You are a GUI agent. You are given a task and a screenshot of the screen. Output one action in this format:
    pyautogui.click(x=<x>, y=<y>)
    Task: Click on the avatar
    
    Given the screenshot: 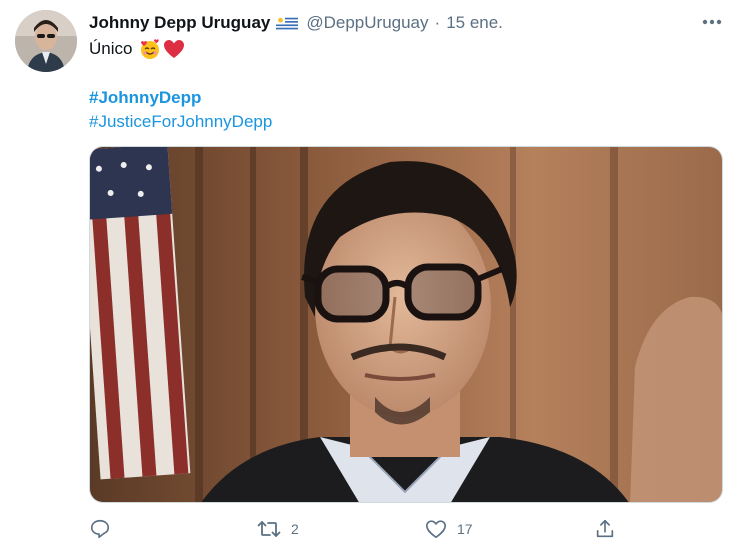 What is the action you would take?
    pyautogui.click(x=46, y=41)
    